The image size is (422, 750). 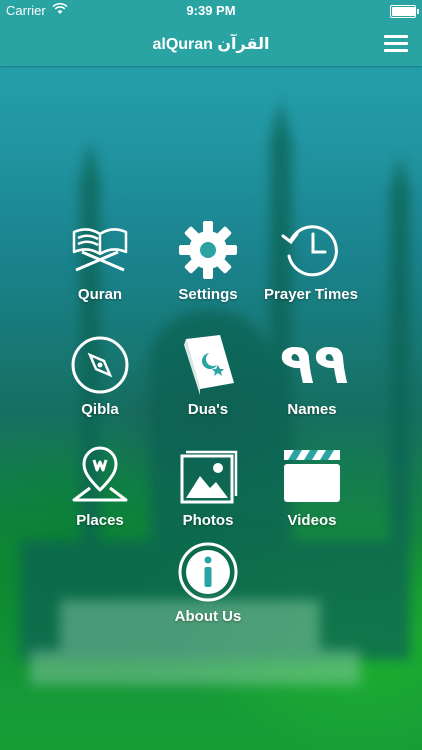 I want to click on settings-button: Settings, so click(x=208, y=260).